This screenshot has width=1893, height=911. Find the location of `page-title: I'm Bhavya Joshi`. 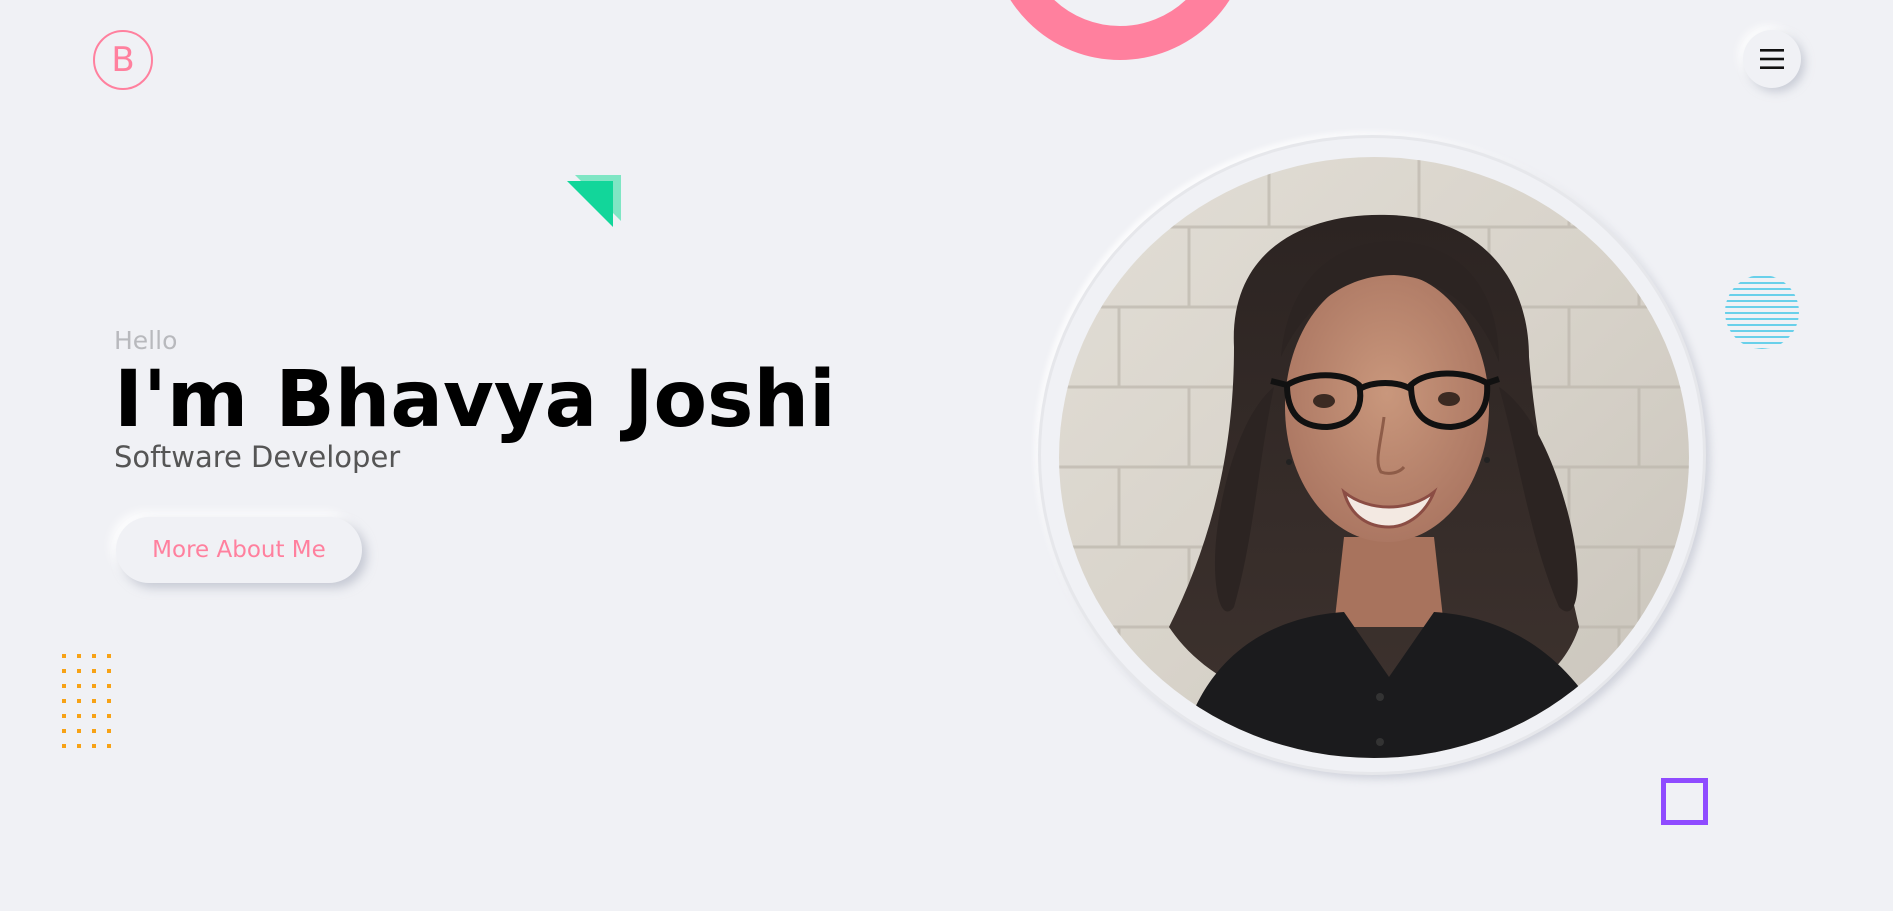

page-title: I'm Bhavya Joshi is located at coordinates (475, 400).